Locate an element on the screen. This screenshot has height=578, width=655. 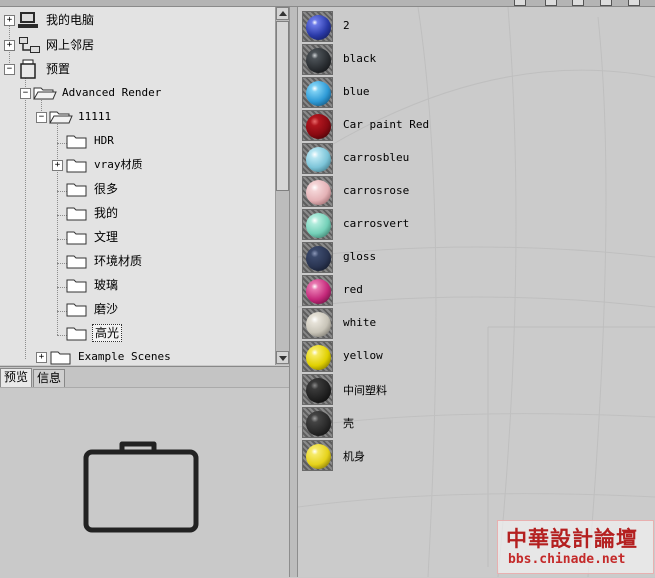
material-name: 2 is located at coordinates (346, 25).